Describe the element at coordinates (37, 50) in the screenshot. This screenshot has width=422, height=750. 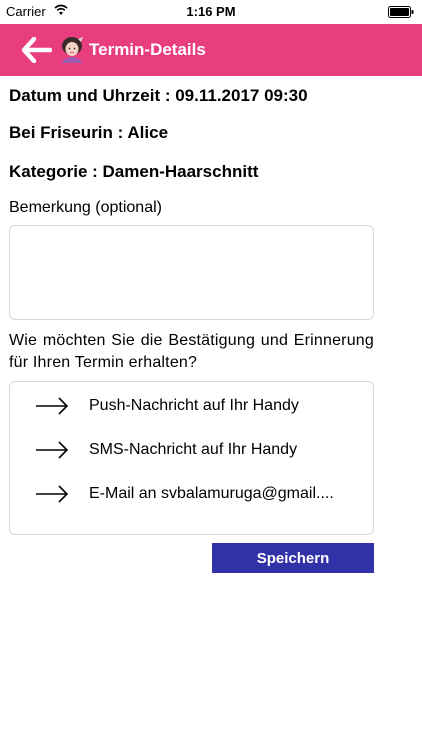
I see `back-arrow-icon` at that location.